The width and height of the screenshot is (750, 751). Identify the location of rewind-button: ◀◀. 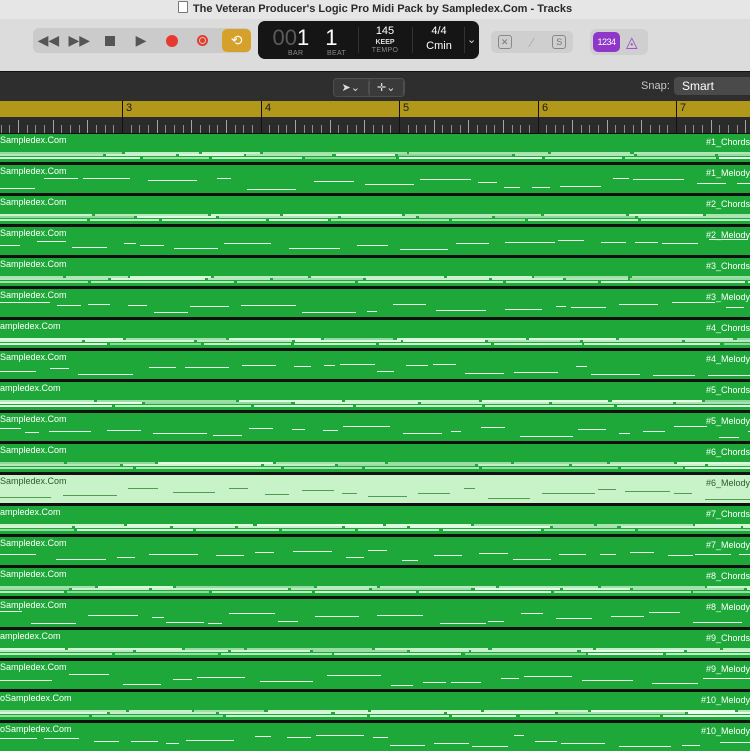
(48, 40).